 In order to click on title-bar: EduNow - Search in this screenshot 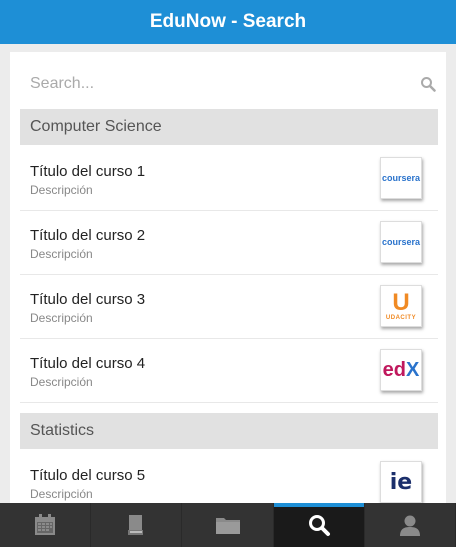, I will do `click(228, 22)`.